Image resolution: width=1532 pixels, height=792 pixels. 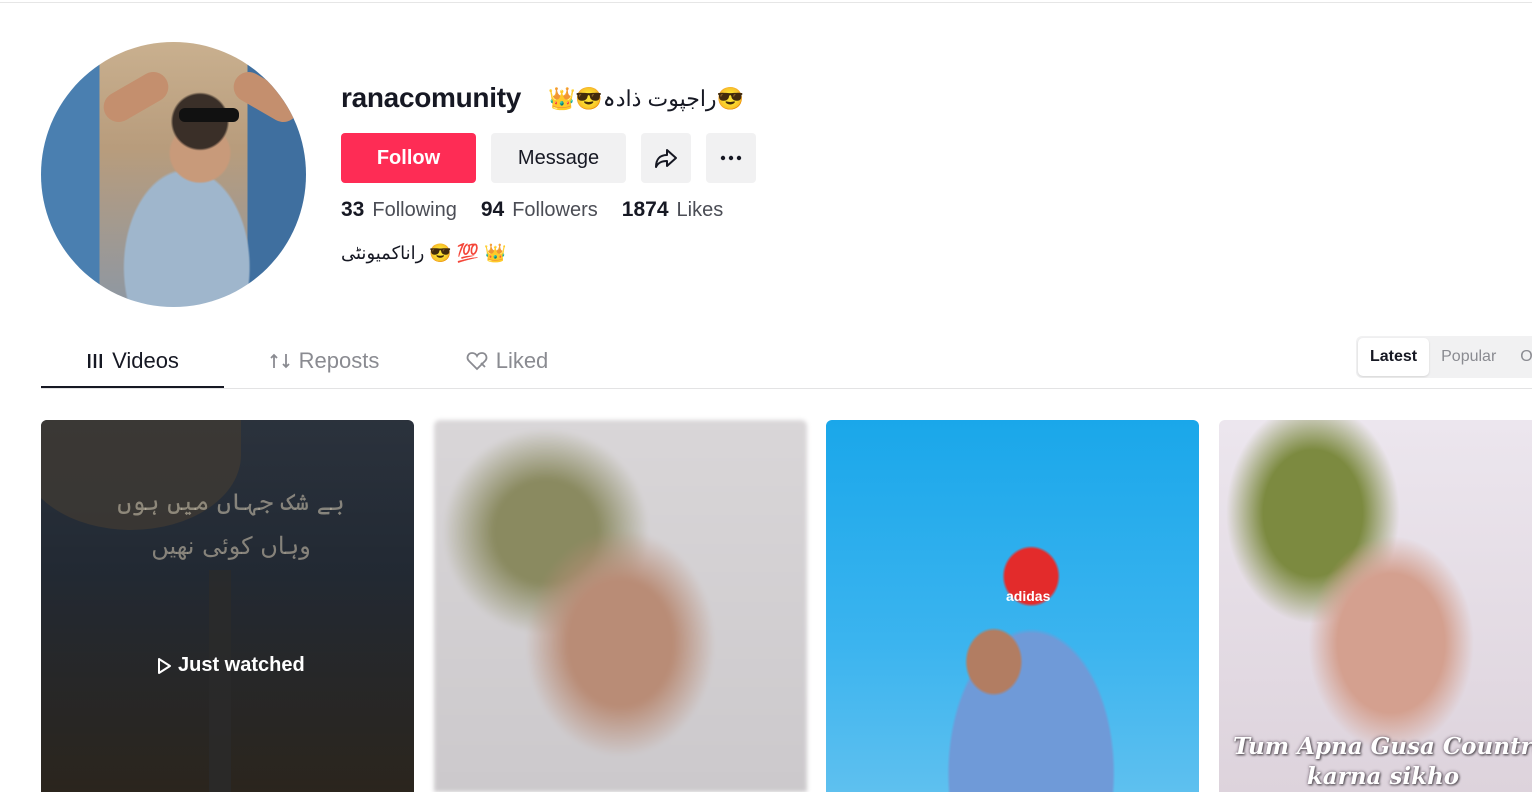 What do you see at coordinates (700, 210) in the screenshot?
I see `likes-label: Likes` at bounding box center [700, 210].